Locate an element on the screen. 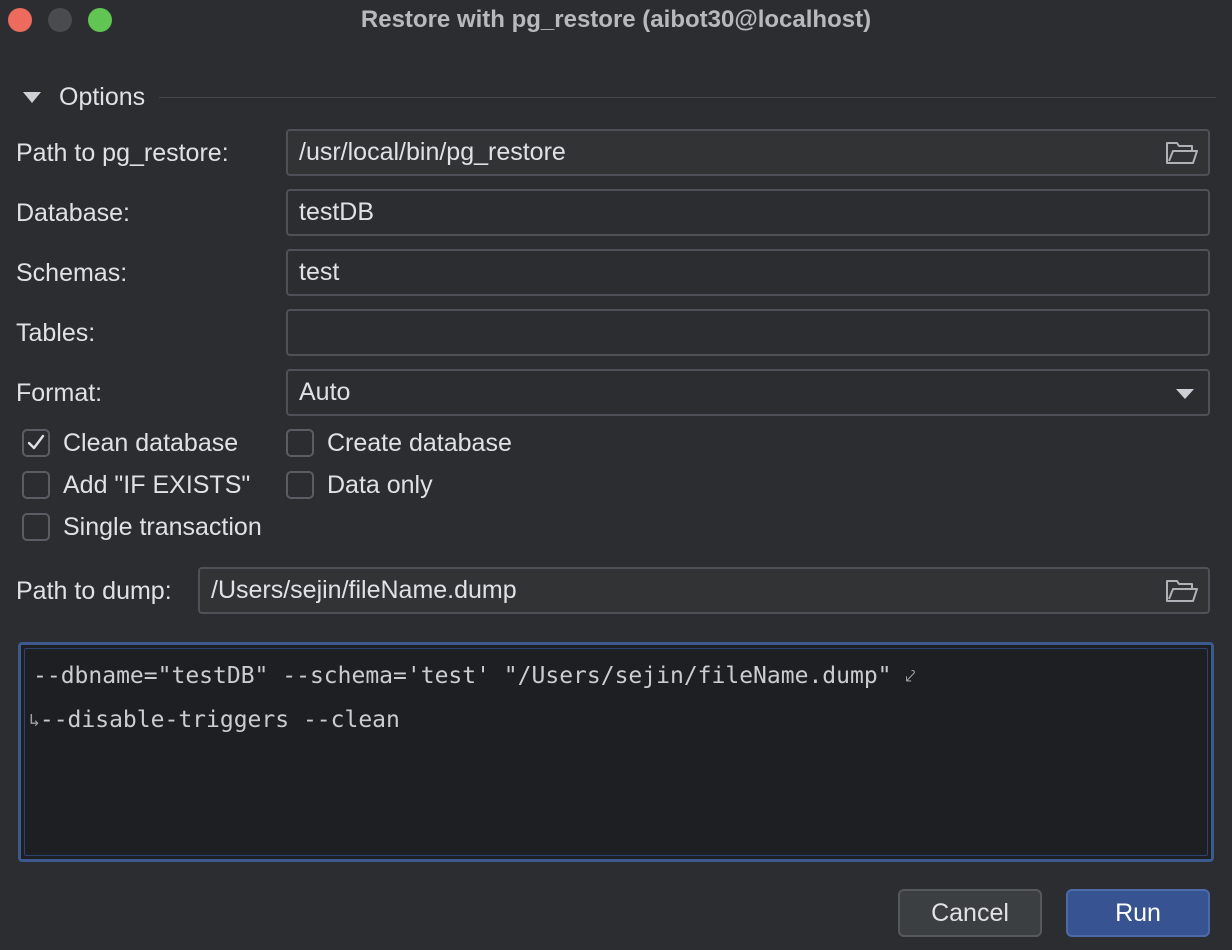  run-button: Run is located at coordinates (1138, 913).